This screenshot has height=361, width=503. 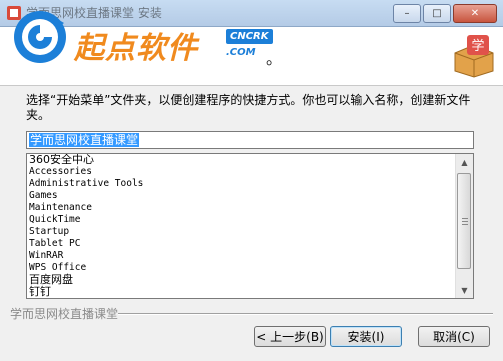 I want to click on close-icon: ✕, so click(x=475, y=13).